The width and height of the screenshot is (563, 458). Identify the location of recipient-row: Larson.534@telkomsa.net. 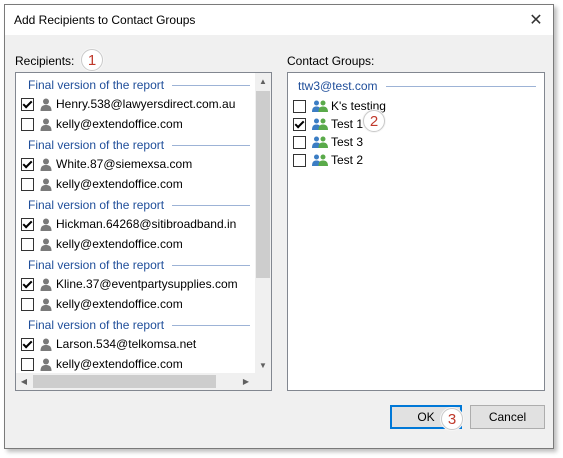
(108, 344).